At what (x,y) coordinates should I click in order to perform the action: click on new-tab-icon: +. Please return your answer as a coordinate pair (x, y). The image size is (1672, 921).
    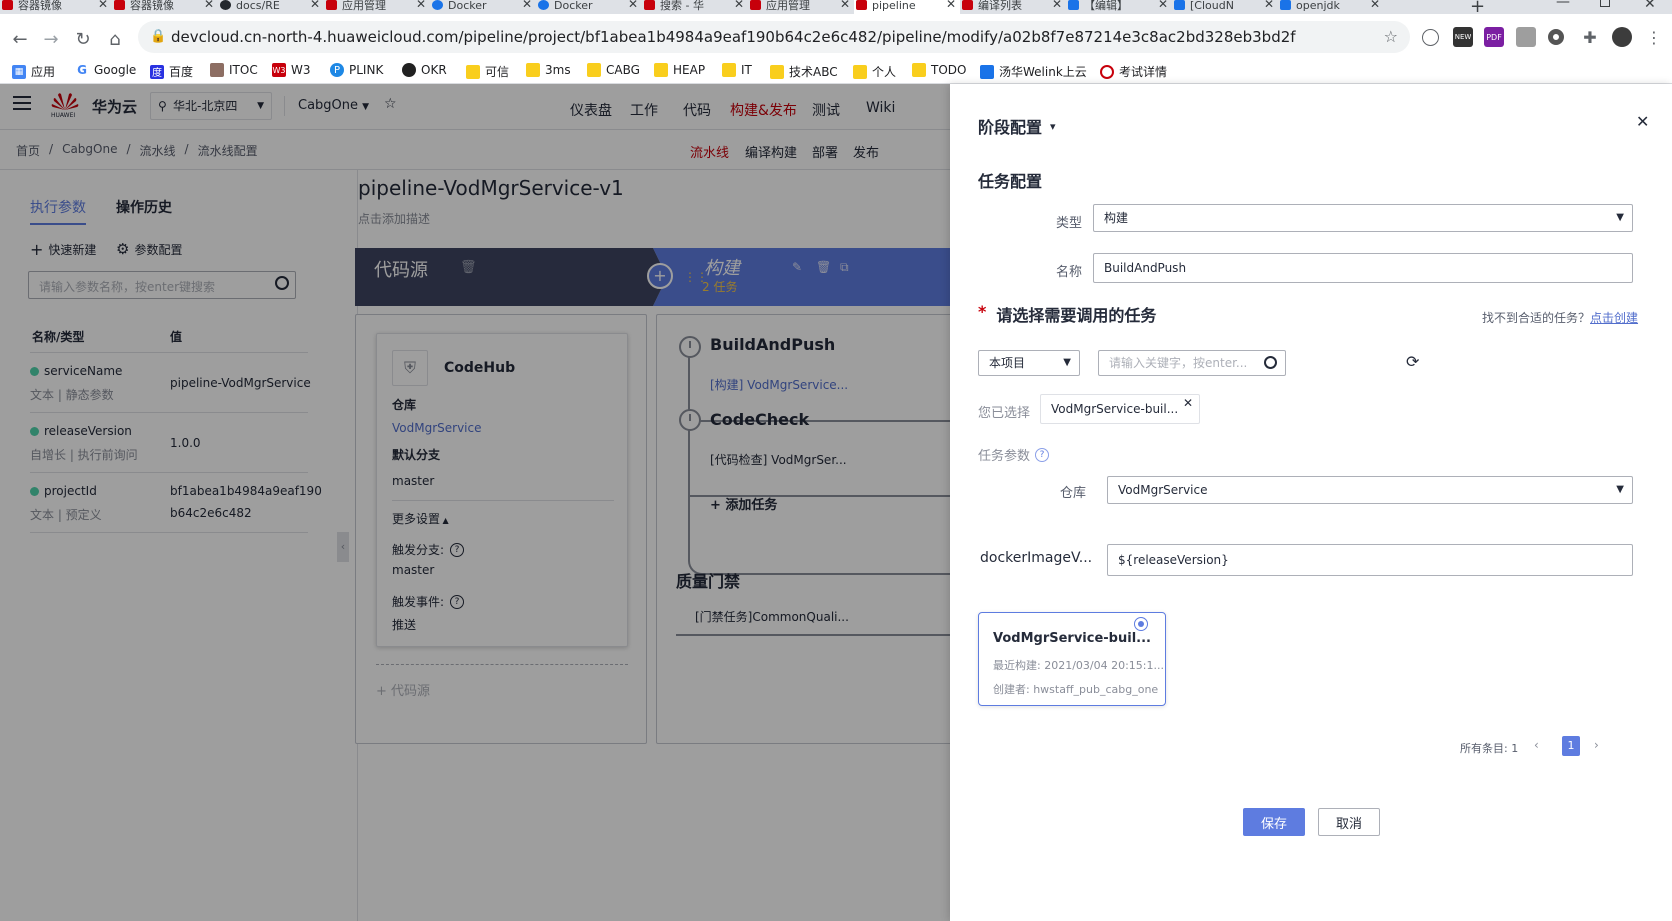
    Looking at the image, I should click on (1477, 7).